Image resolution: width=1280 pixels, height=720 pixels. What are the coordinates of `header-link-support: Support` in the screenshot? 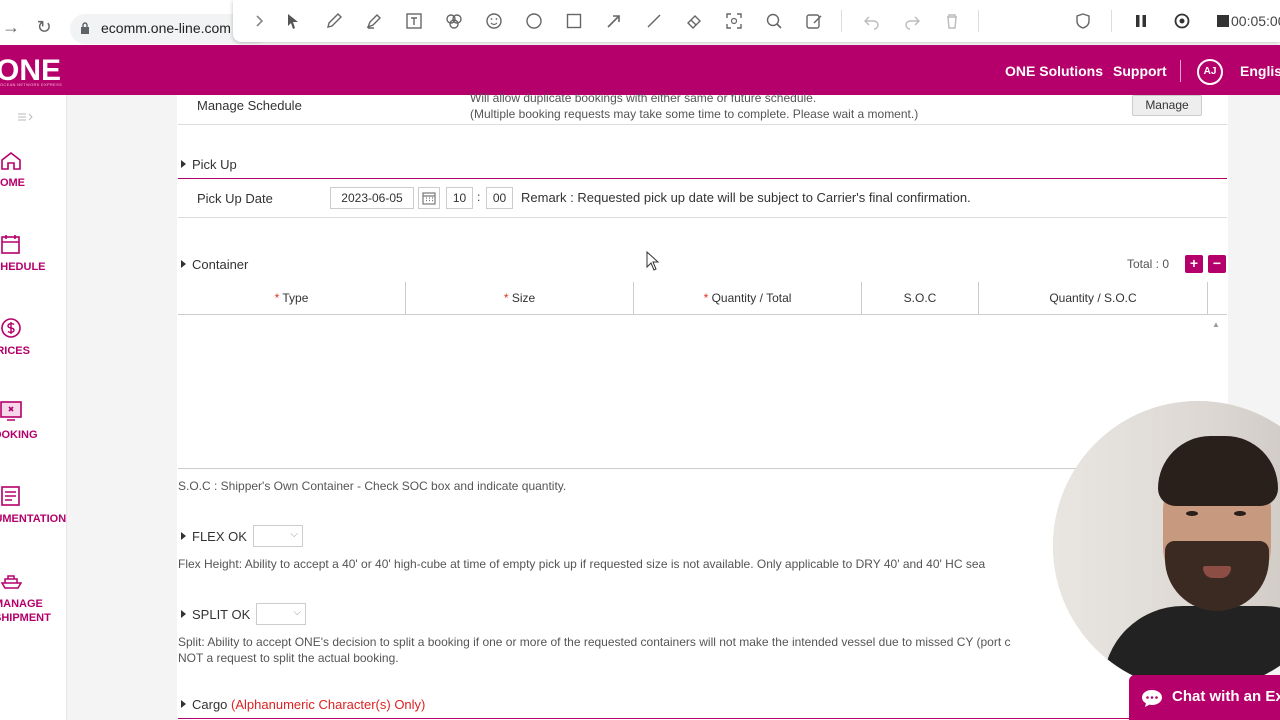 It's located at (1140, 71).